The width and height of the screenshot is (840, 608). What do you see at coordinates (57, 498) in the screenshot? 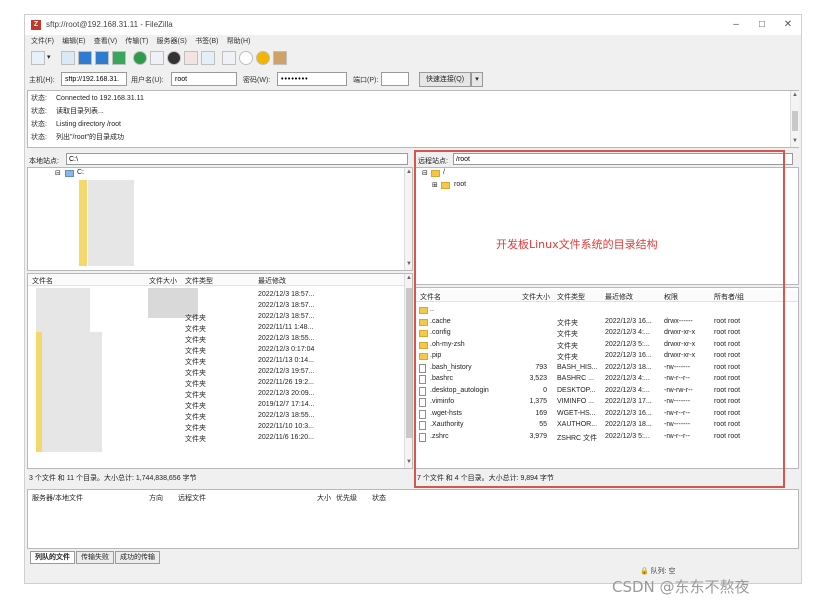
I see `queue-column-local: 服务器/本地文件` at bounding box center [57, 498].